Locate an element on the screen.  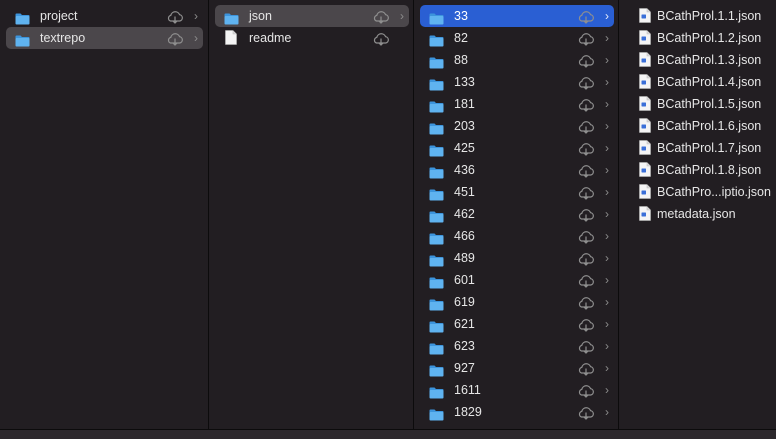
file-row-bcathprol-1-8-json: BCathProl.1.8.json is located at coordinates (700, 170).